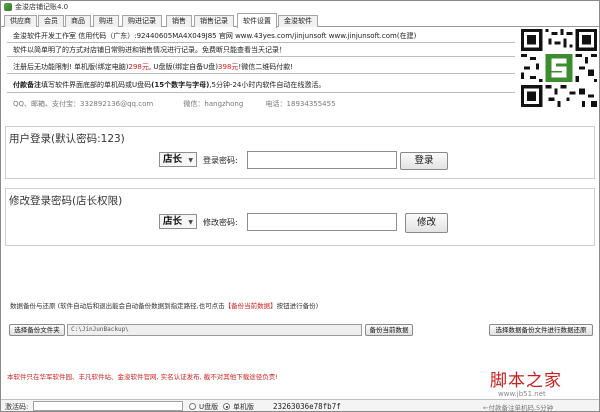  What do you see at coordinates (266, 67) in the screenshot?
I see `pricing-suffix: !微信二维码付款!` at bounding box center [266, 67].